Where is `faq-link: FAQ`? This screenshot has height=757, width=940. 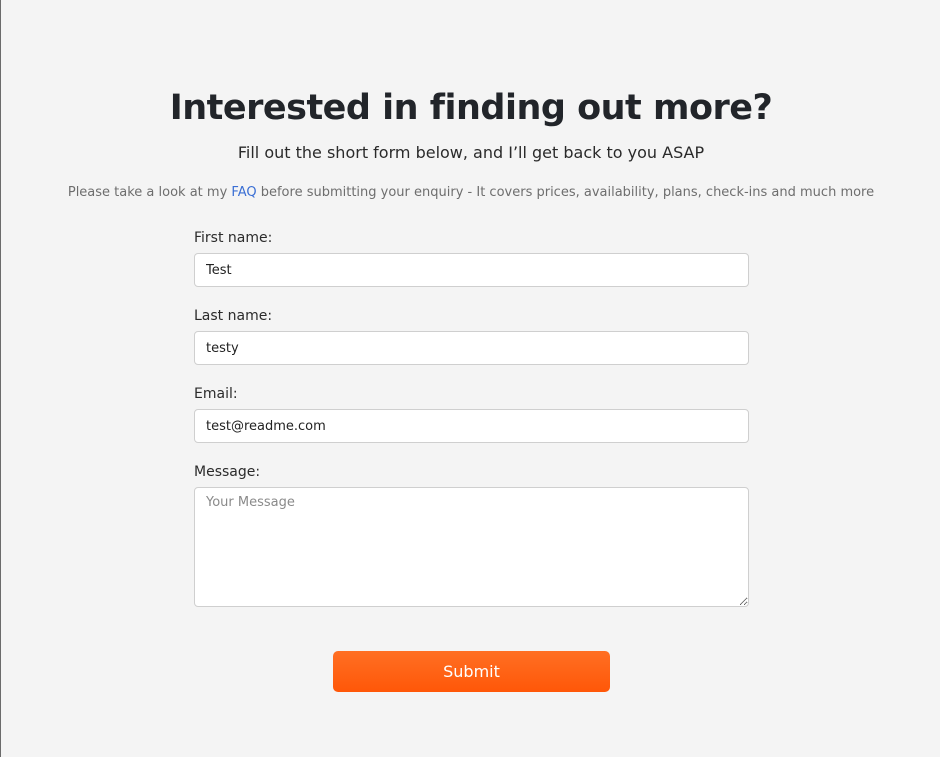
faq-link: FAQ is located at coordinates (243, 192).